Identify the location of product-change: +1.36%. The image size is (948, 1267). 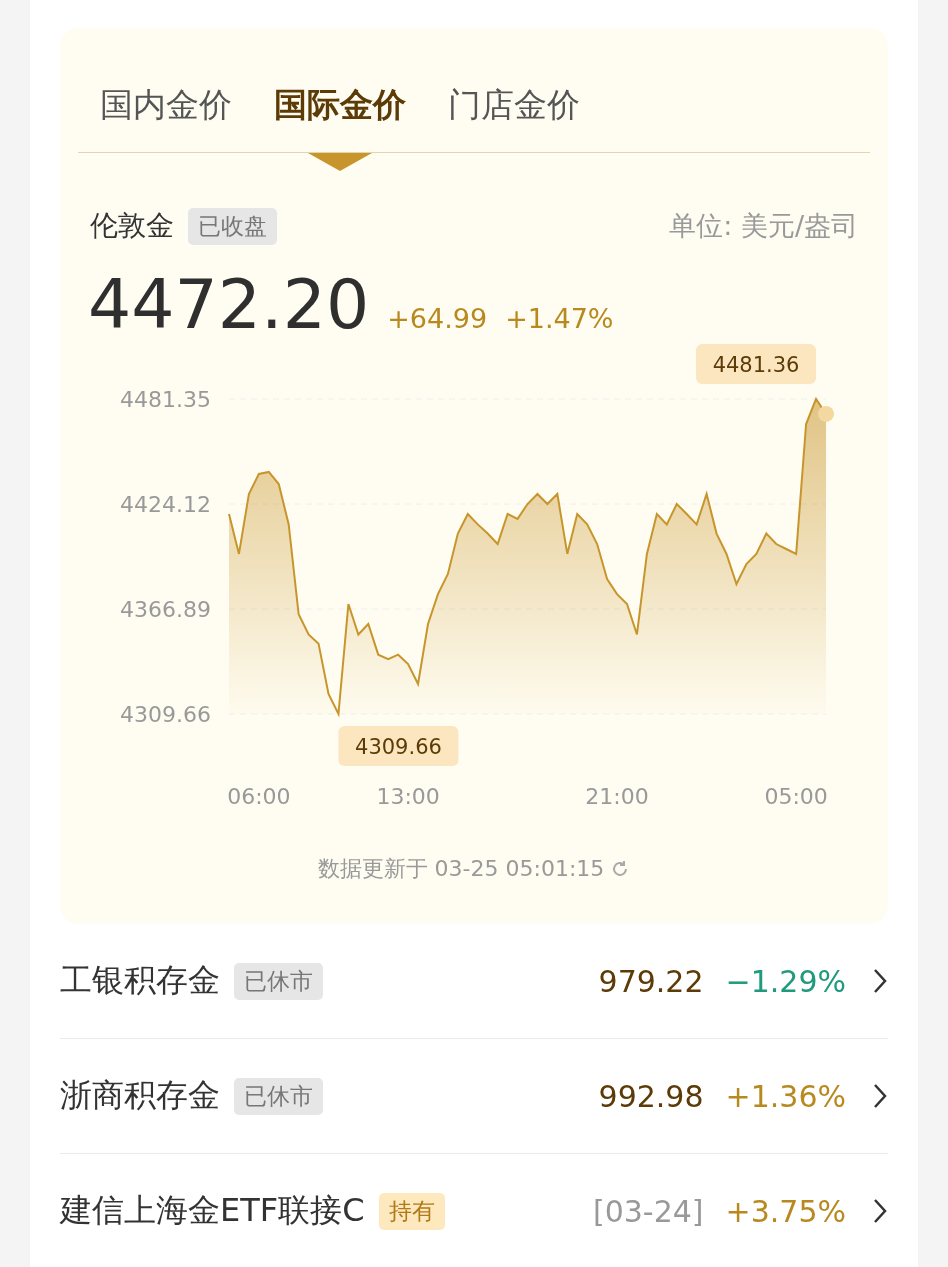
(785, 1096).